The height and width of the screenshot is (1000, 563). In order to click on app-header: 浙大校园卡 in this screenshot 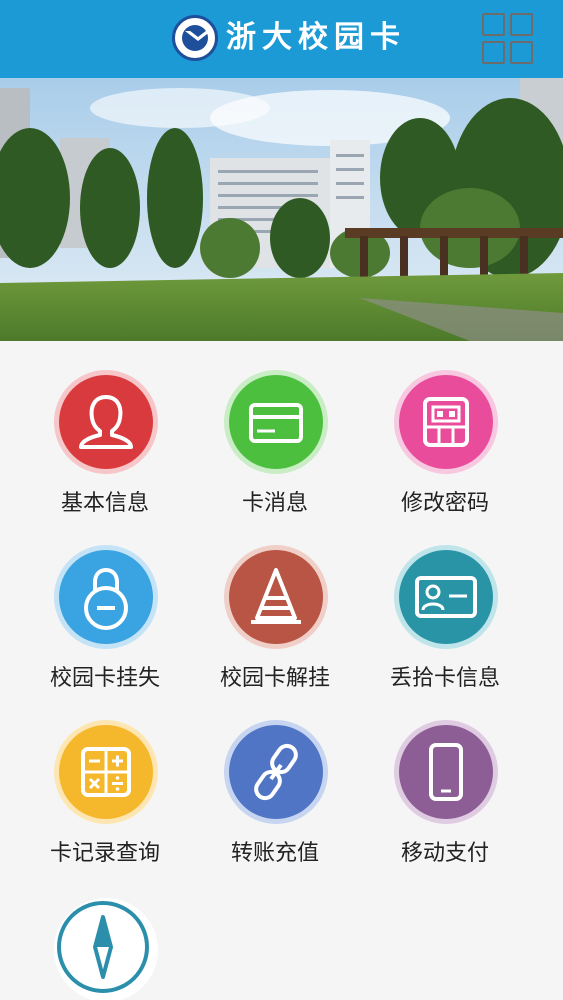, I will do `click(281, 39)`.